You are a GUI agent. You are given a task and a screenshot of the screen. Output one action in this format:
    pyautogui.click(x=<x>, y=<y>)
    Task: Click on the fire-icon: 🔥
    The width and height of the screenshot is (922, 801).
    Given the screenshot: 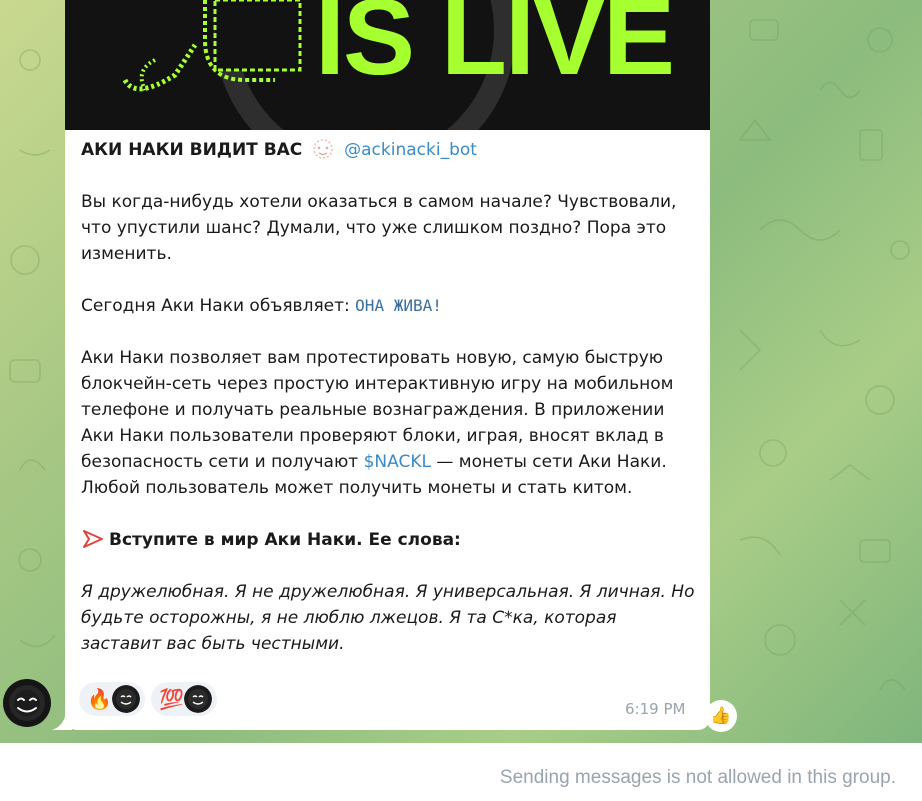 What is the action you would take?
    pyautogui.click(x=99, y=699)
    